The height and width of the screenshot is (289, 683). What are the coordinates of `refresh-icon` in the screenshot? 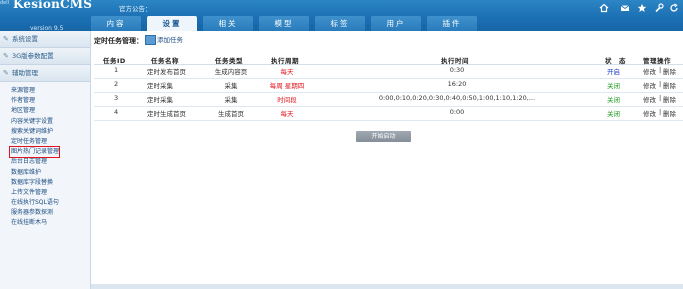 It's located at (674, 8).